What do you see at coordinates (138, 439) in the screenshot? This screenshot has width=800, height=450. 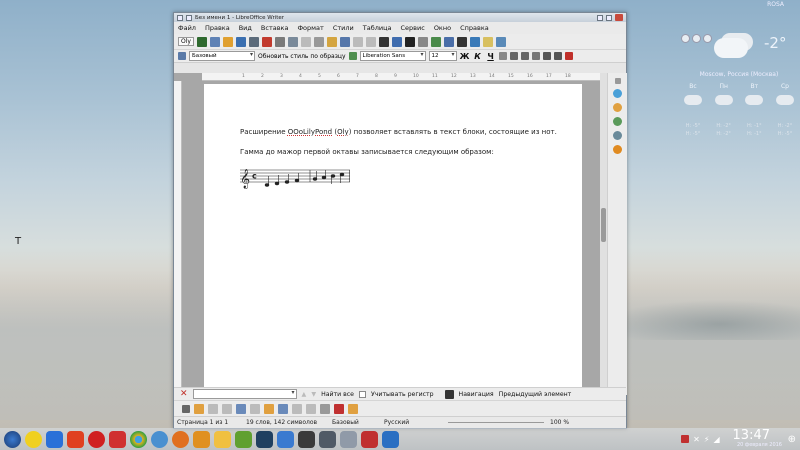 I see `chrome-icon` at bounding box center [138, 439].